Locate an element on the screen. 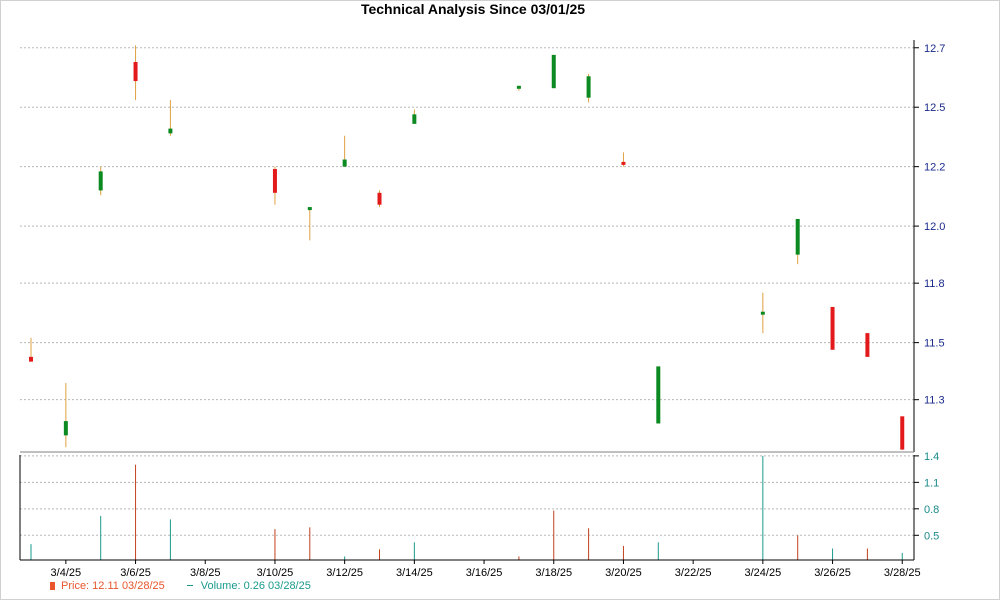 The image size is (1000, 600). date-tick-label: 3/20/25 is located at coordinates (623, 573).